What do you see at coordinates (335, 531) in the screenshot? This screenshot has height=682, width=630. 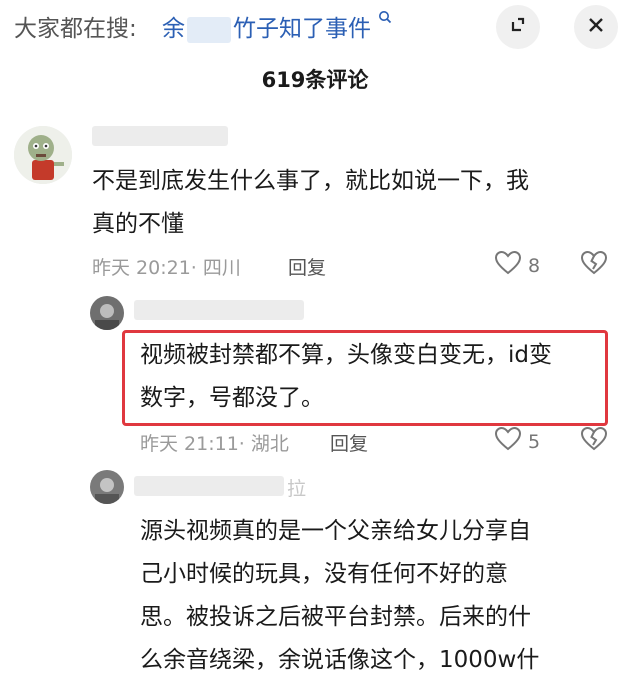 I see `comment-line: 源头视频真的是一个父亲给女儿分享自` at bounding box center [335, 531].